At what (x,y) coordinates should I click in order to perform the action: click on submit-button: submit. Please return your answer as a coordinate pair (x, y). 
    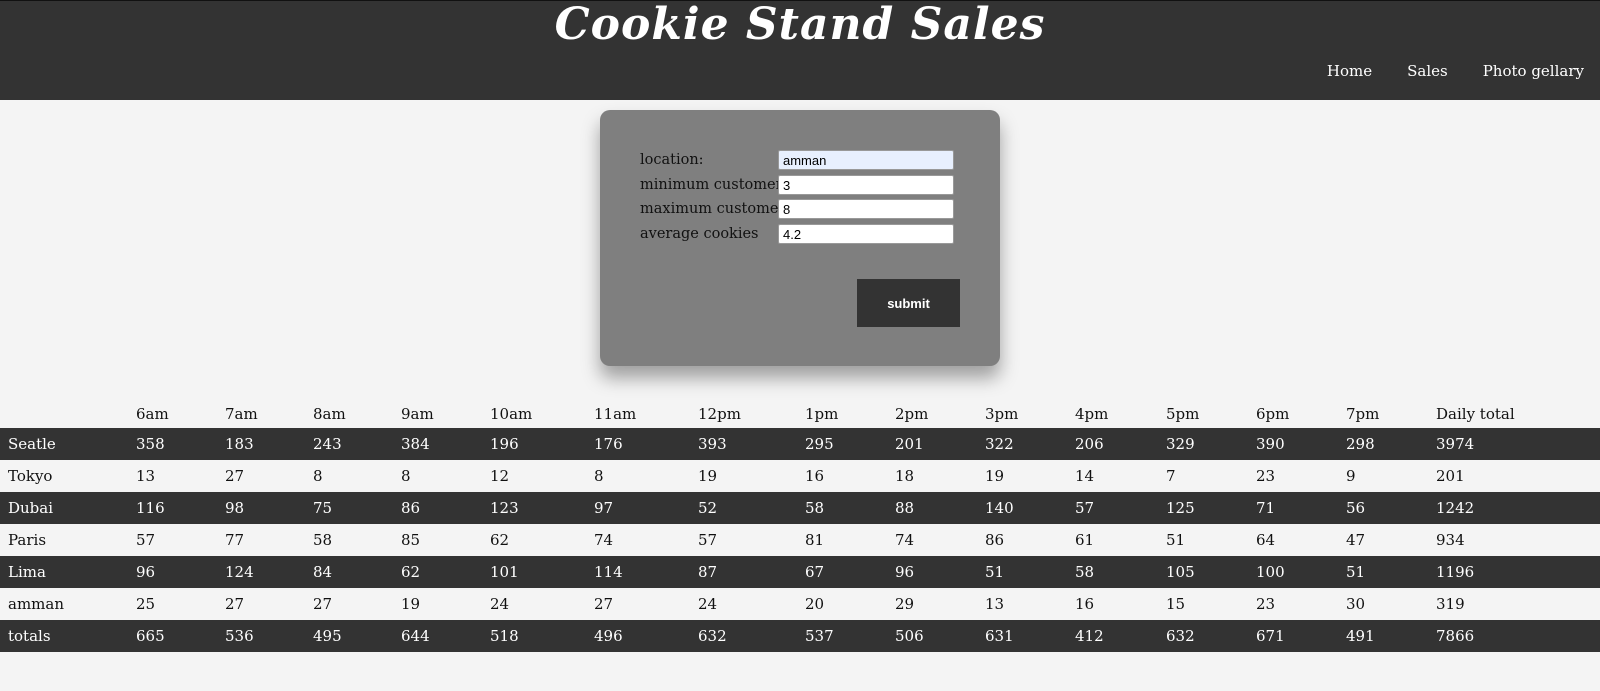
    Looking at the image, I should click on (908, 303).